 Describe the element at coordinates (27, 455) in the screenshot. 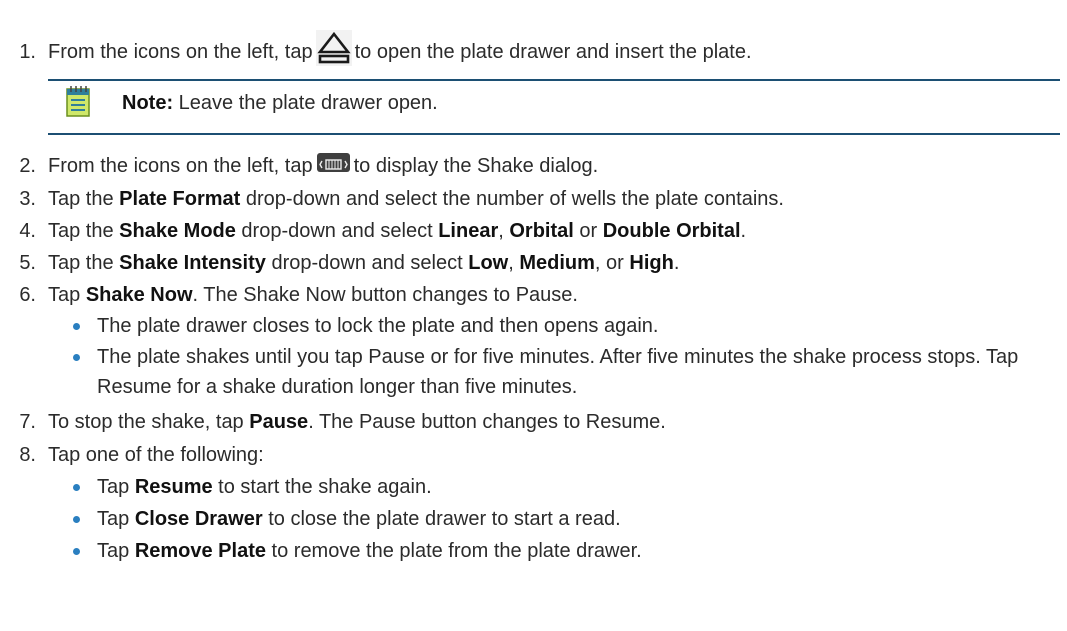

I see `step-number: 8.` at that location.